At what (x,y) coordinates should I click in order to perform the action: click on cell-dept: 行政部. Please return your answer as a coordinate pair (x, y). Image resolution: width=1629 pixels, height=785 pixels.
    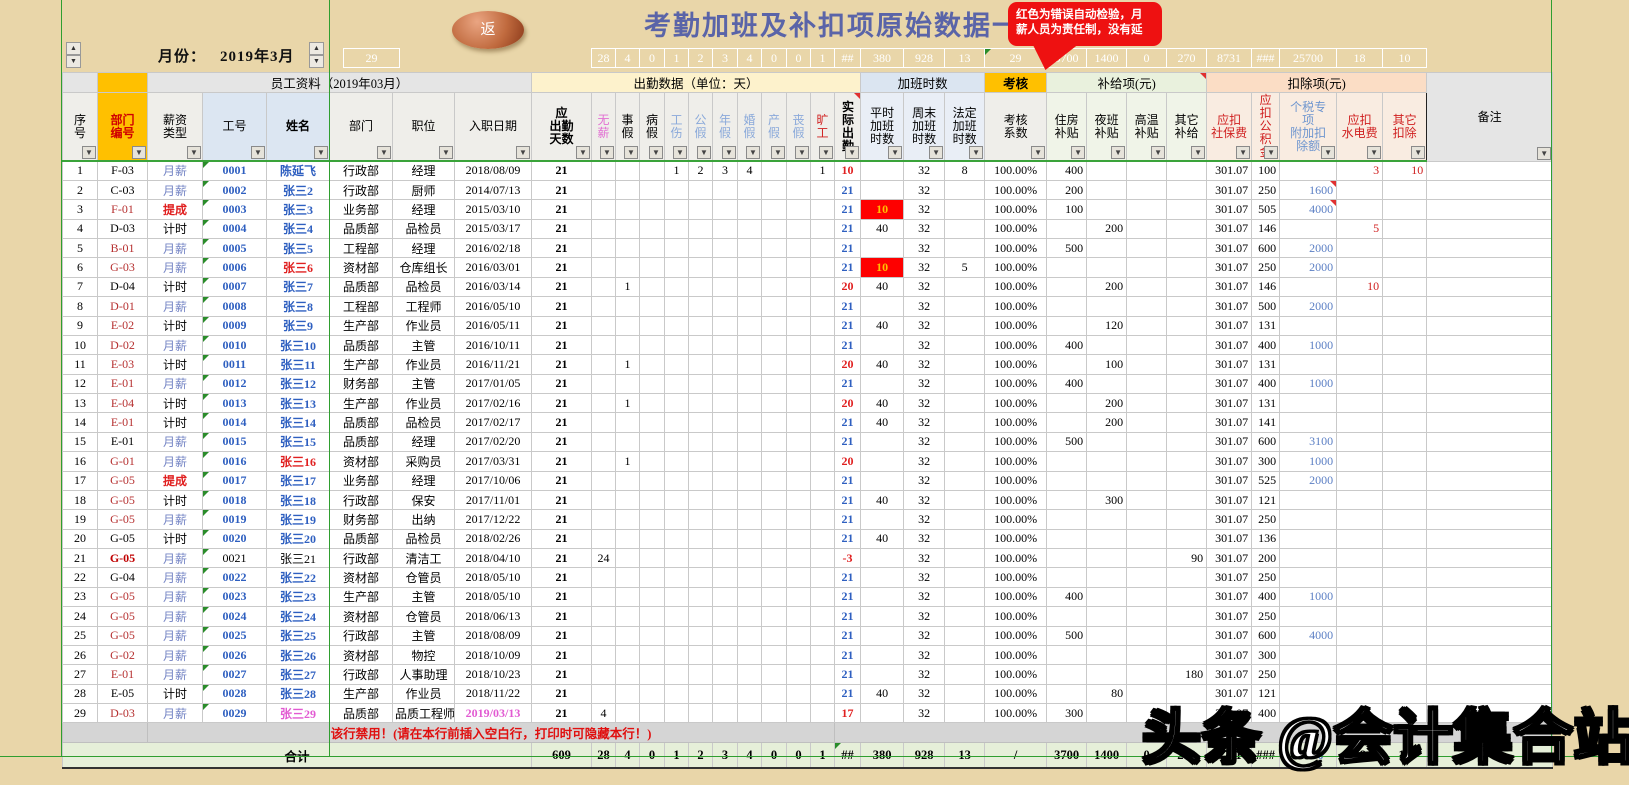
    Looking at the image, I should click on (361, 500).